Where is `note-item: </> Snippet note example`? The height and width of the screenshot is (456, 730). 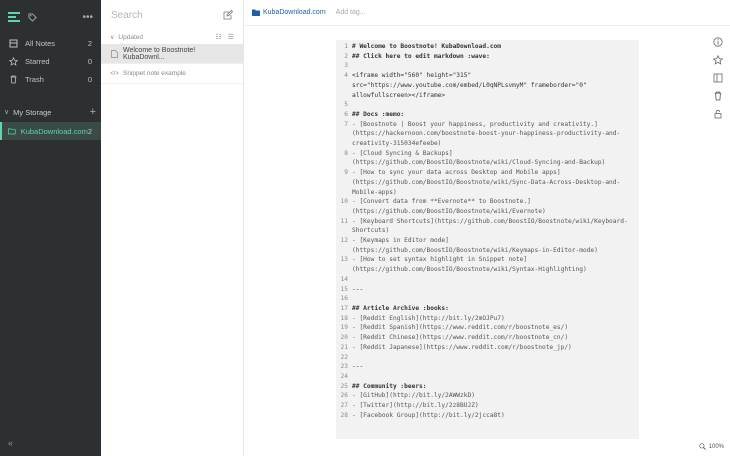
note-item: </> Snippet note example is located at coordinates (172, 74).